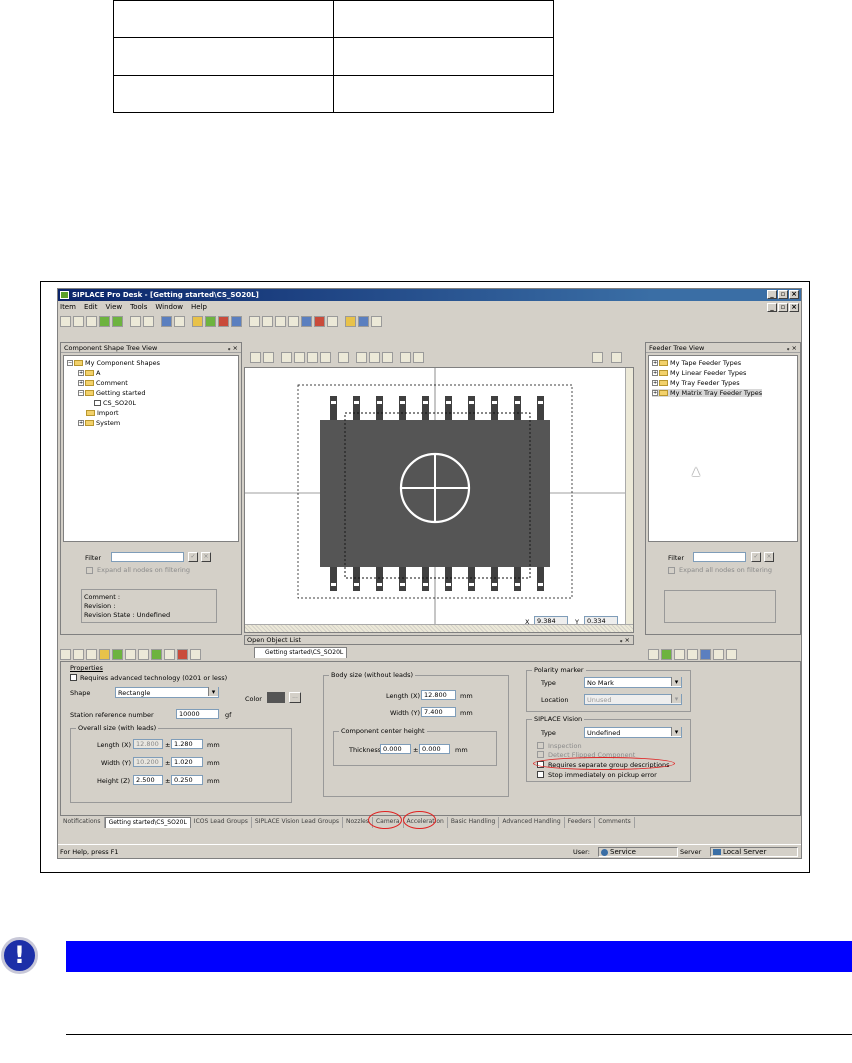 The height and width of the screenshot is (1063, 852). Describe the element at coordinates (633, 682) in the screenshot. I see `polarity-type-dropdown: No Mark` at that location.